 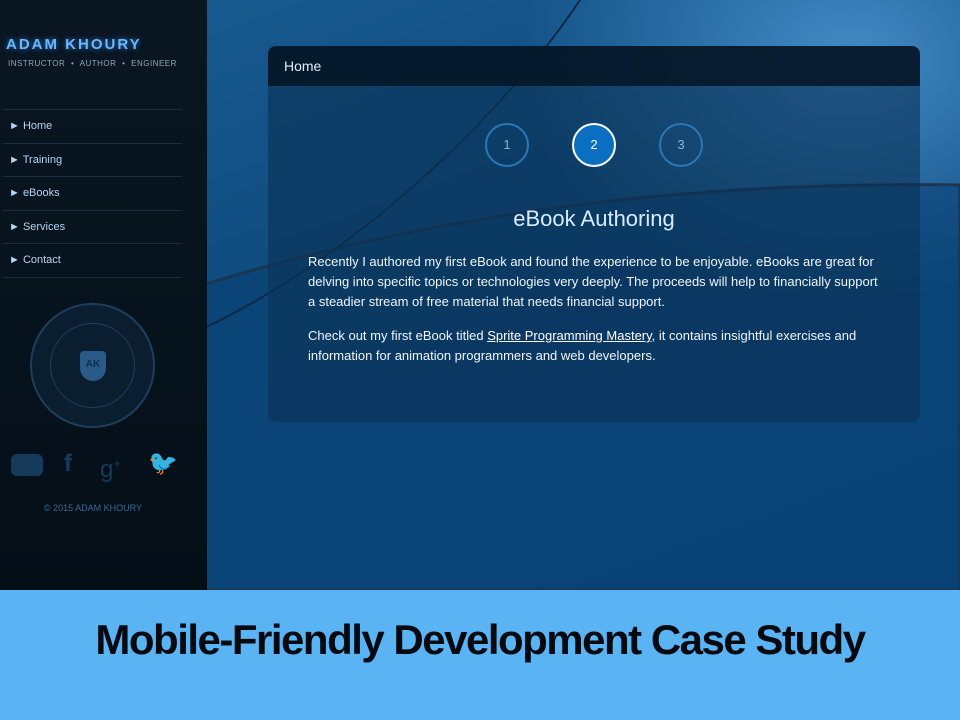 I want to click on tagline: INSTRUCTOR • AUTHOR • ENGINEER, so click(x=92, y=63).